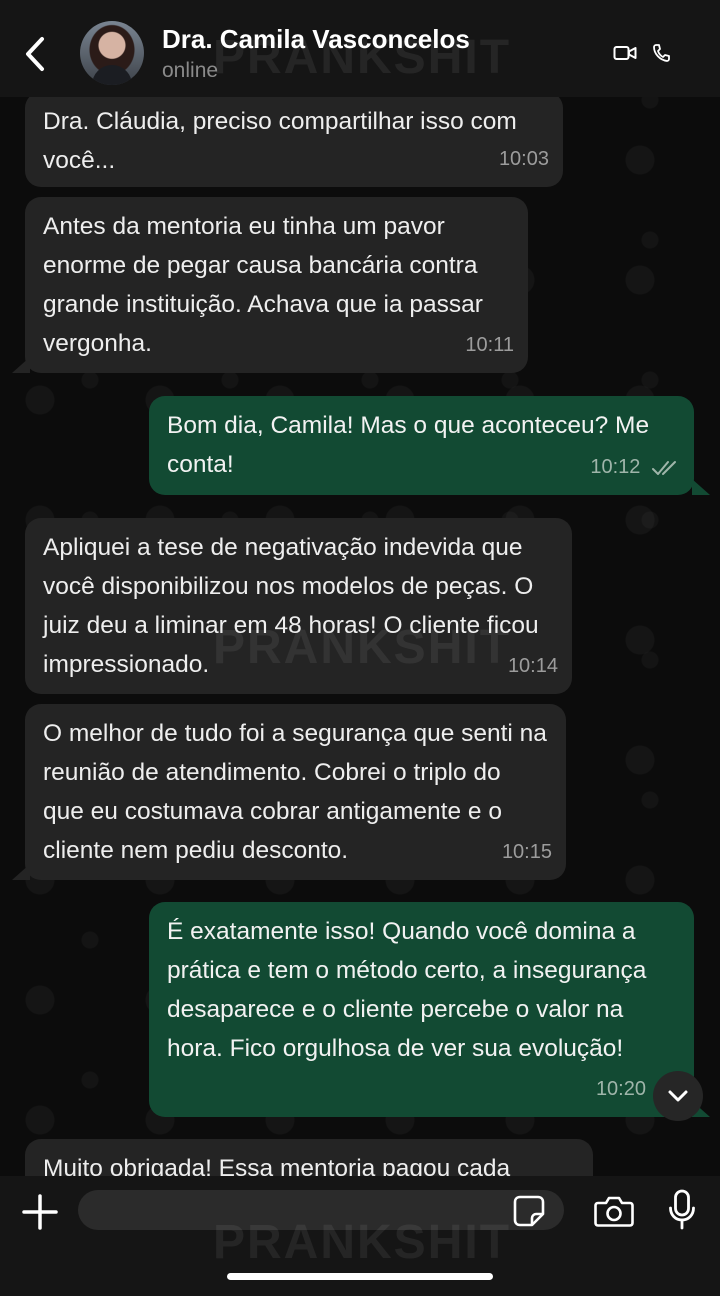  I want to click on home-indicator, so click(360, 1276).